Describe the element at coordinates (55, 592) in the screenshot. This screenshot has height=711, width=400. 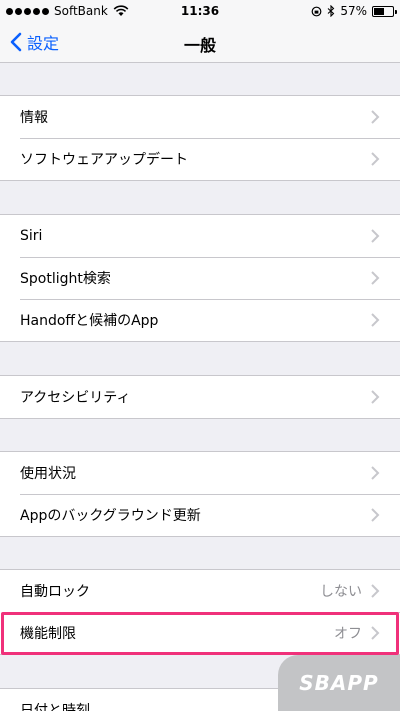
I see `list-item-label: 自動ロック` at that location.